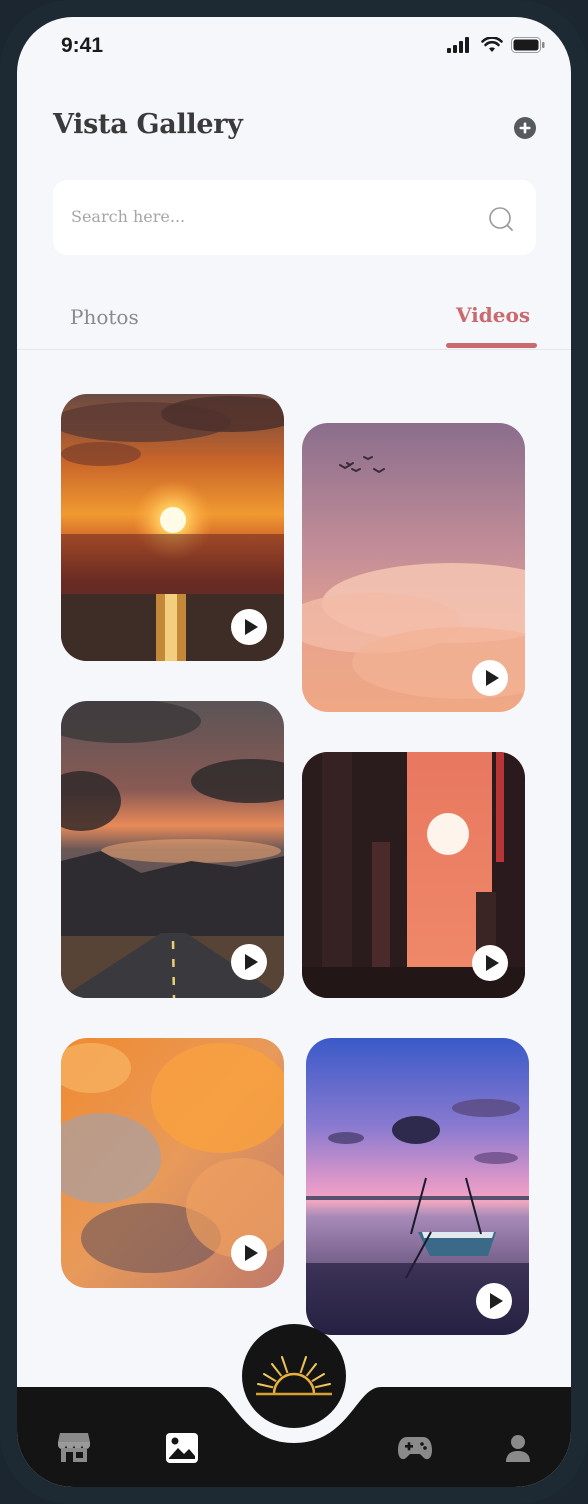  What do you see at coordinates (182, 1448) in the screenshot?
I see `gallery-icon` at bounding box center [182, 1448].